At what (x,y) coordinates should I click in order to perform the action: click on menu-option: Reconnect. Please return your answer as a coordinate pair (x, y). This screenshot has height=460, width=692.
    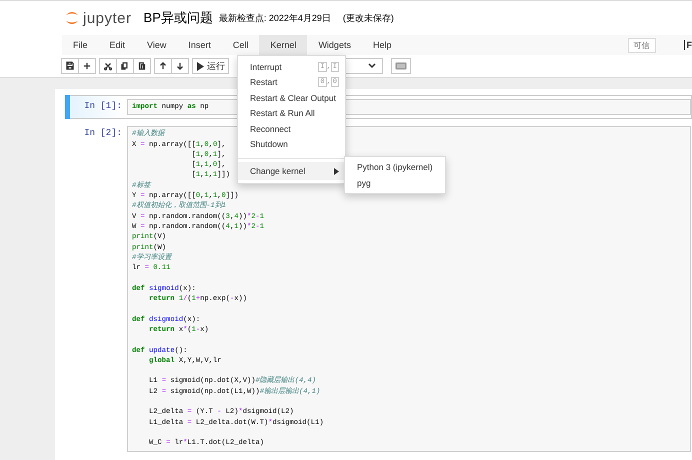
    Looking at the image, I should click on (294, 129).